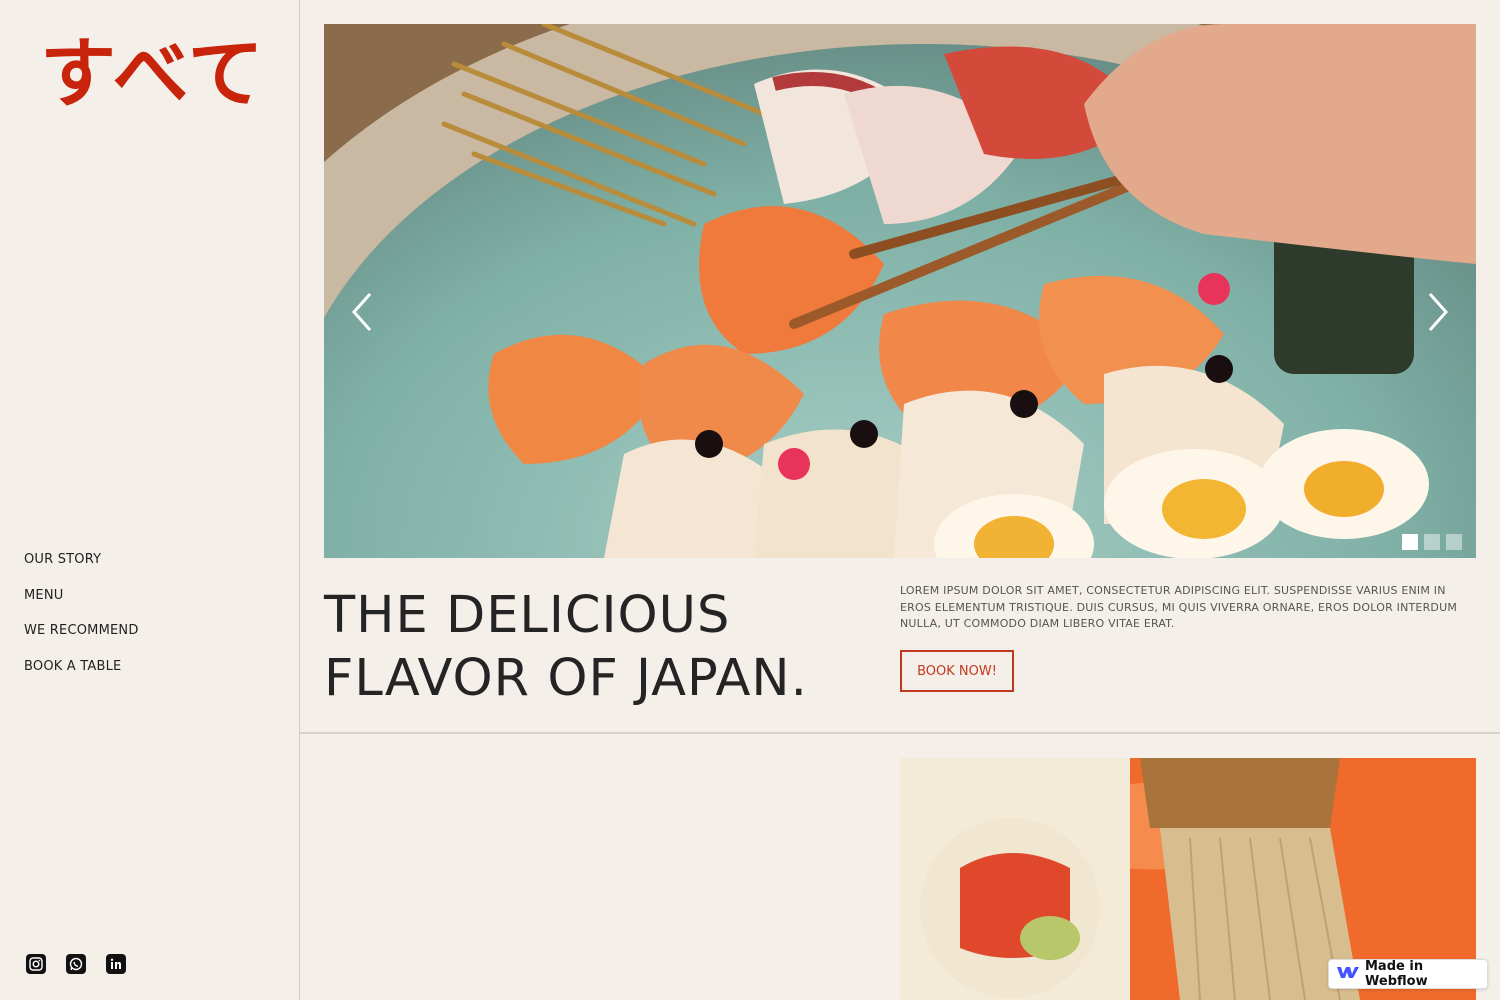 Image resolution: width=1500 pixels, height=1000 pixels. Describe the element at coordinates (900, 733) in the screenshot. I see `section-divider` at that location.